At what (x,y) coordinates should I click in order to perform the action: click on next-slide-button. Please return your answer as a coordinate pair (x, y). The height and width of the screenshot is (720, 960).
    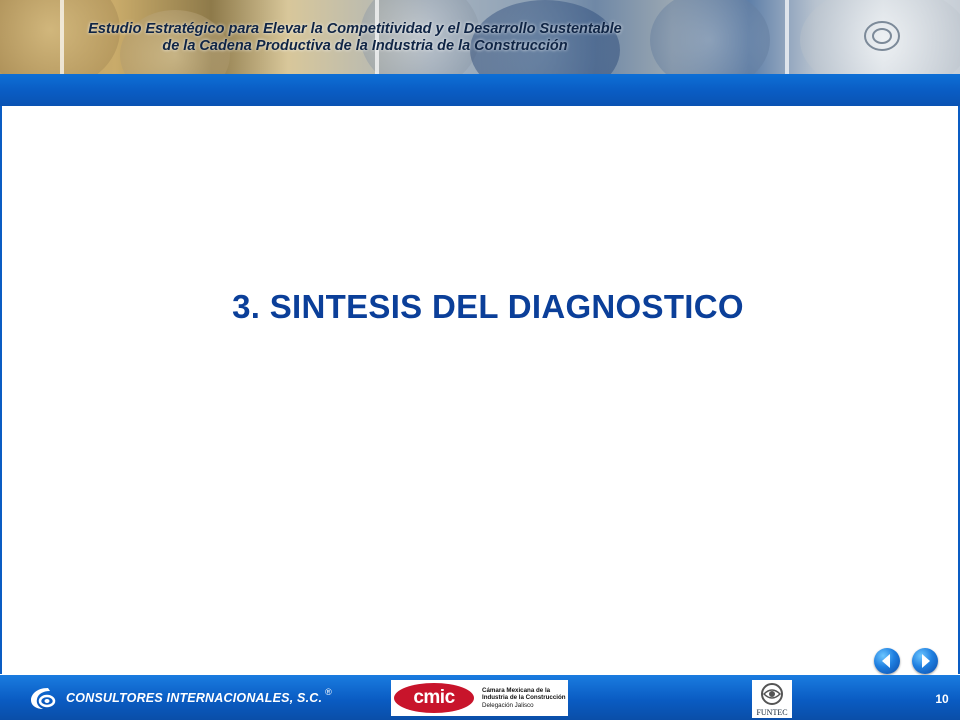
    Looking at the image, I should click on (925, 661).